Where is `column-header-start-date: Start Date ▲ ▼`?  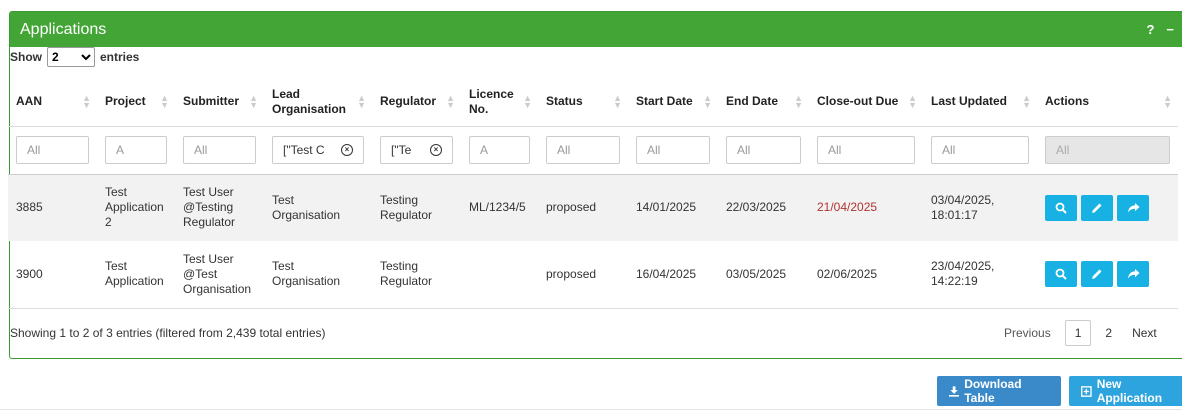 column-header-start-date: Start Date ▲ ▼ is located at coordinates (673, 102).